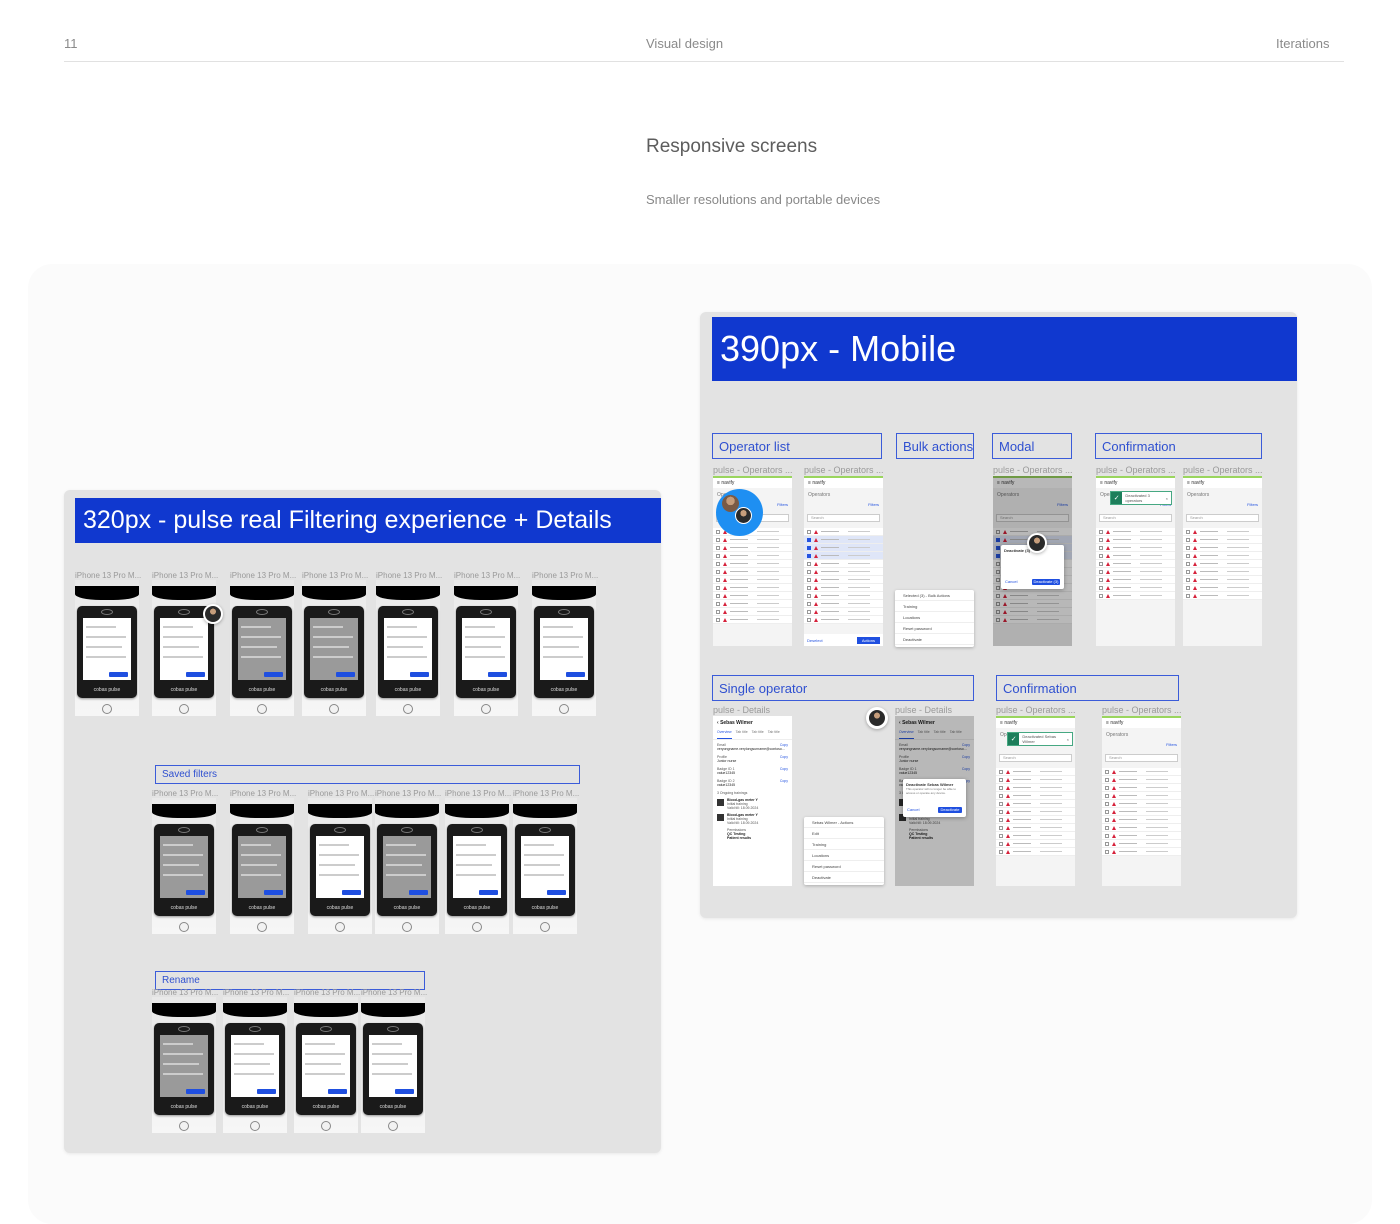  Describe the element at coordinates (815, 640) in the screenshot. I see `deselect-button: Deselect` at that location.